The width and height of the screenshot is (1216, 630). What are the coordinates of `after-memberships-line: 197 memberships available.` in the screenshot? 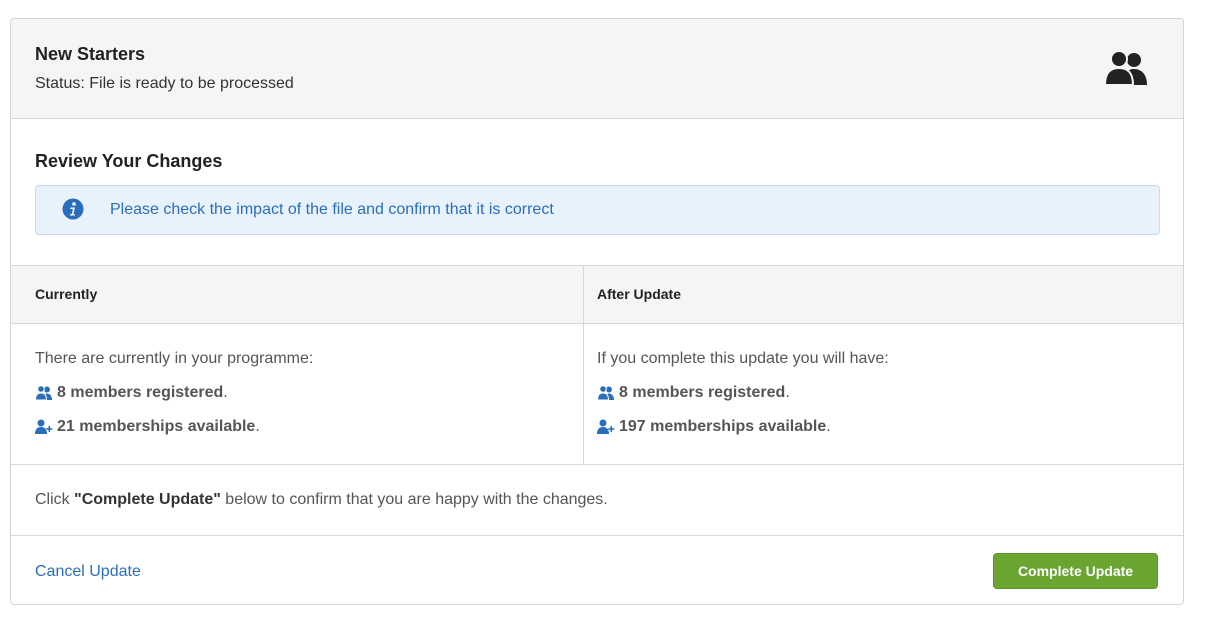 It's located at (714, 427).